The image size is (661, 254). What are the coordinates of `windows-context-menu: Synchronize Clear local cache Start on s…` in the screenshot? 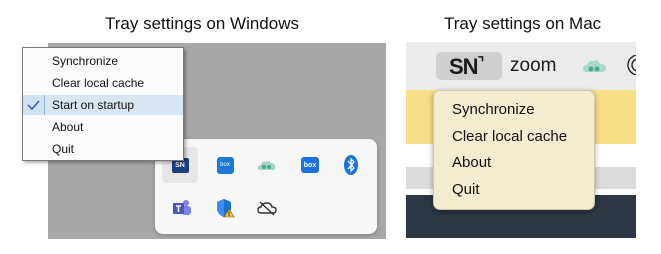 It's located at (103, 104).